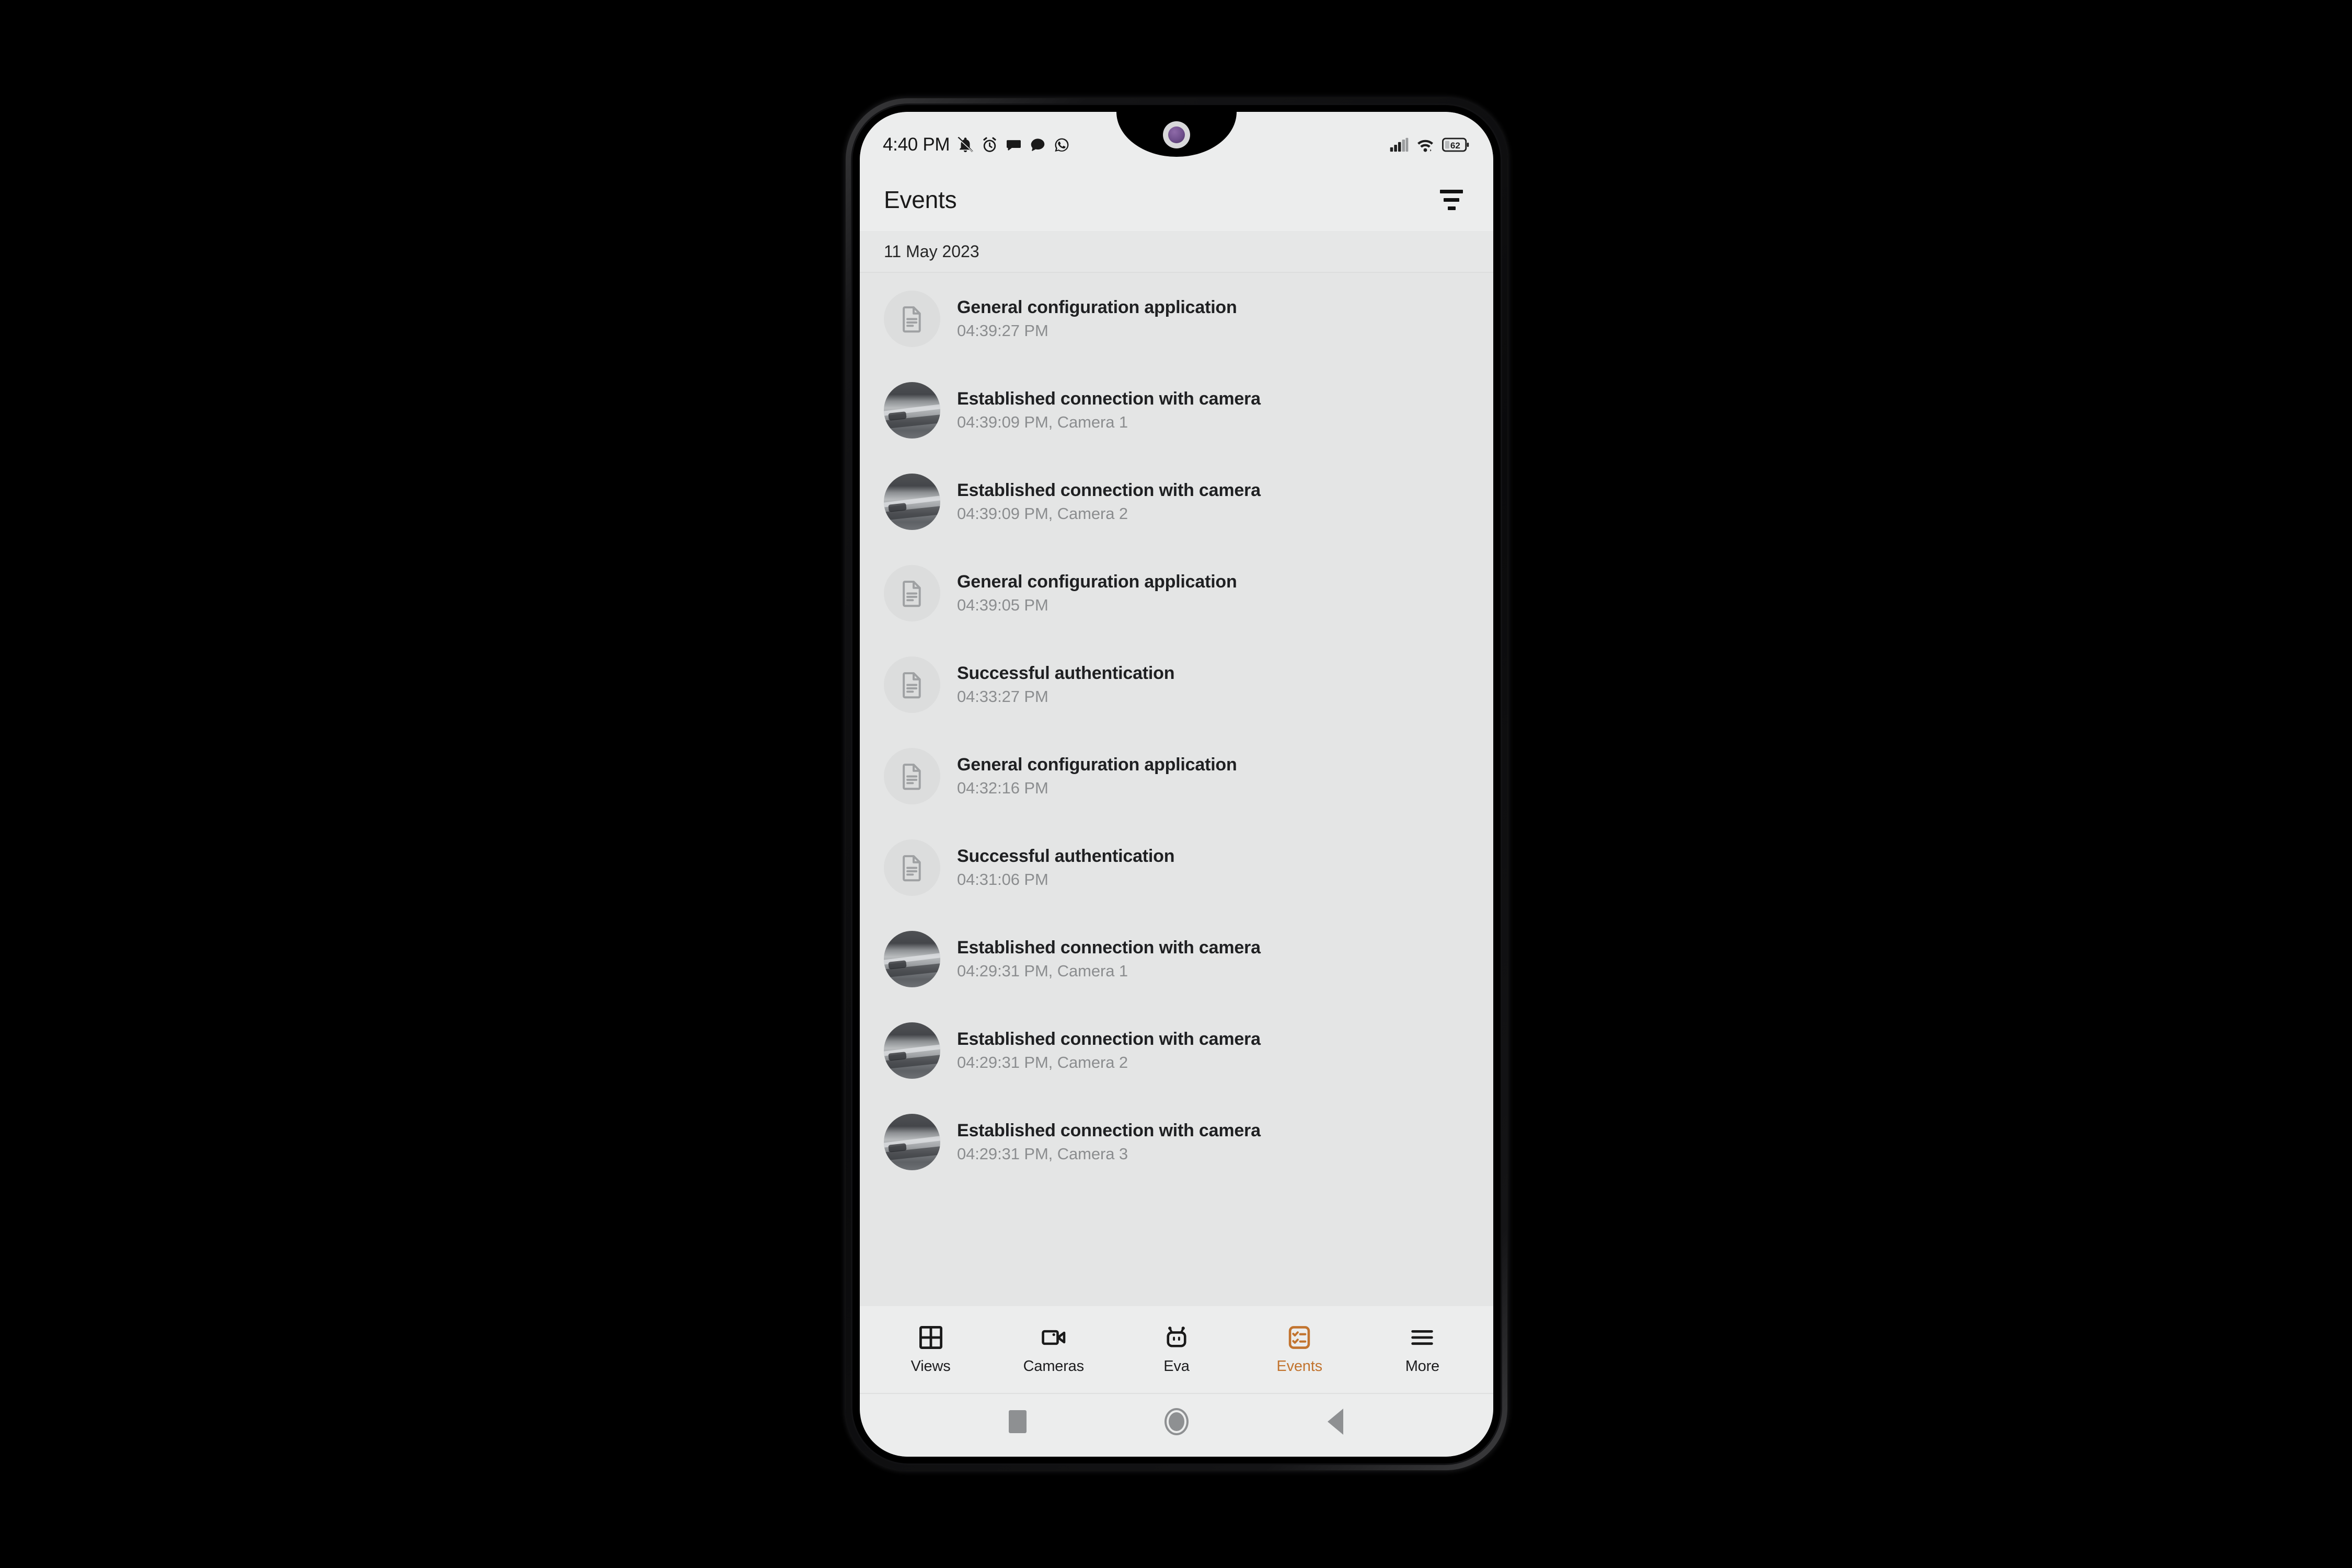  I want to click on sysnav-back-button, so click(1335, 1421).